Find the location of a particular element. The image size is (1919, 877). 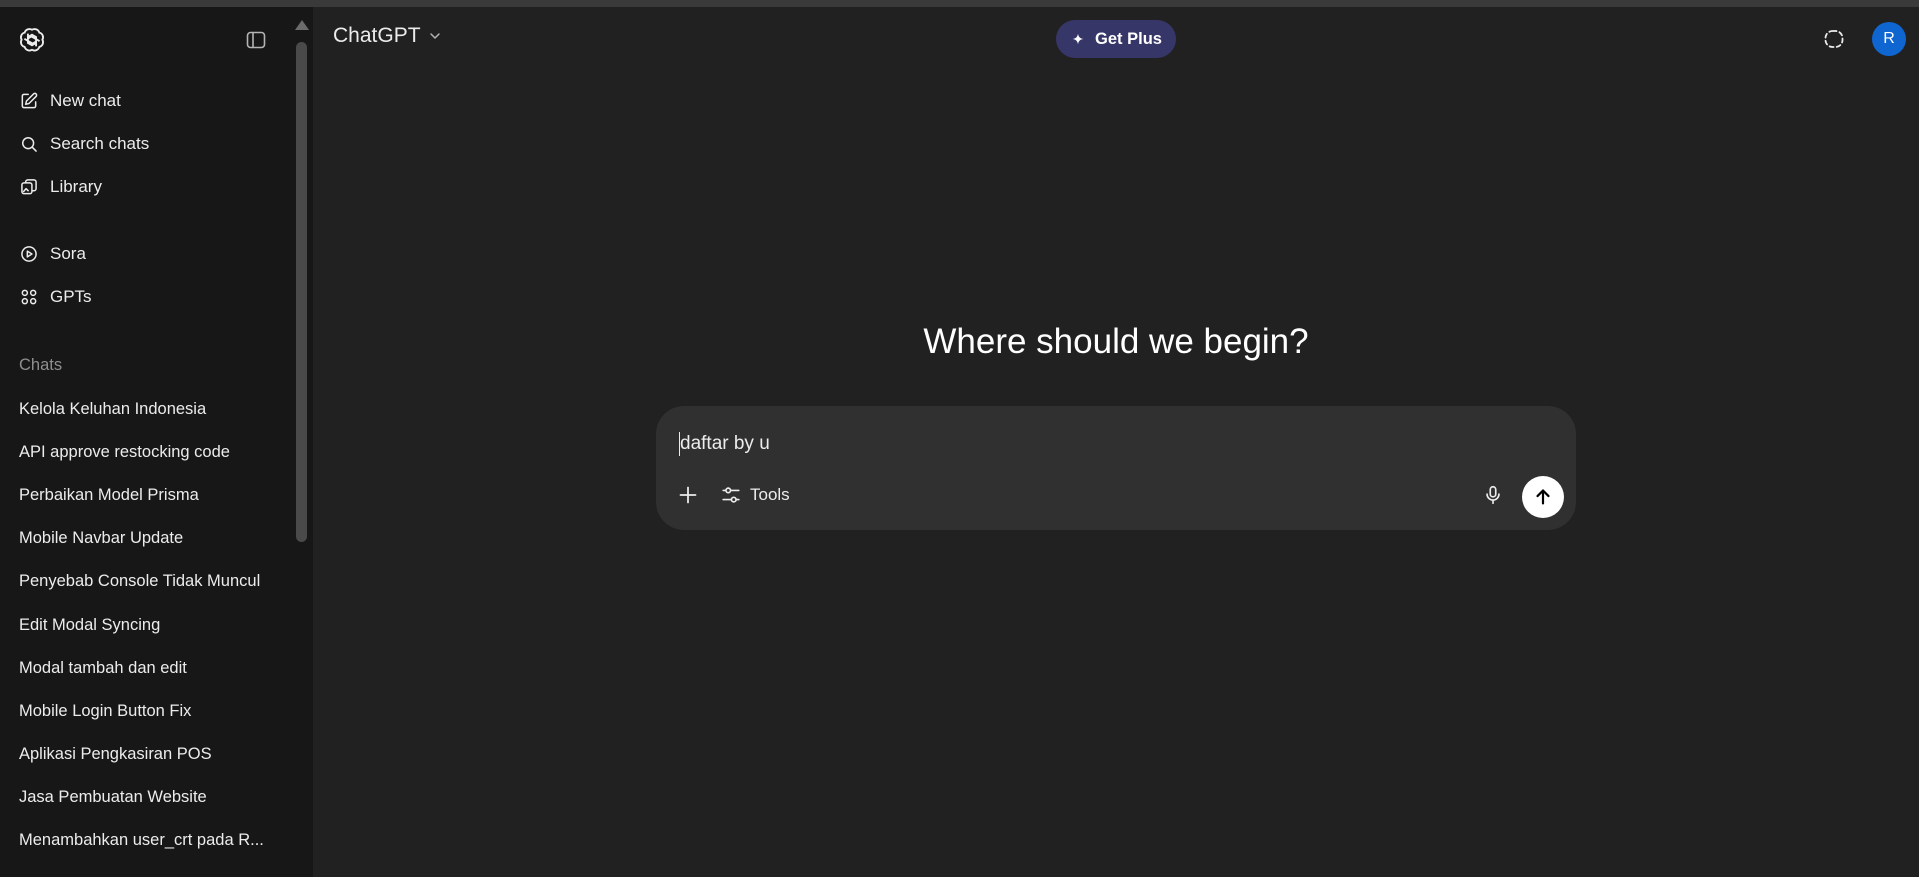

prompt-input: daftar by u is located at coordinates (724, 444).